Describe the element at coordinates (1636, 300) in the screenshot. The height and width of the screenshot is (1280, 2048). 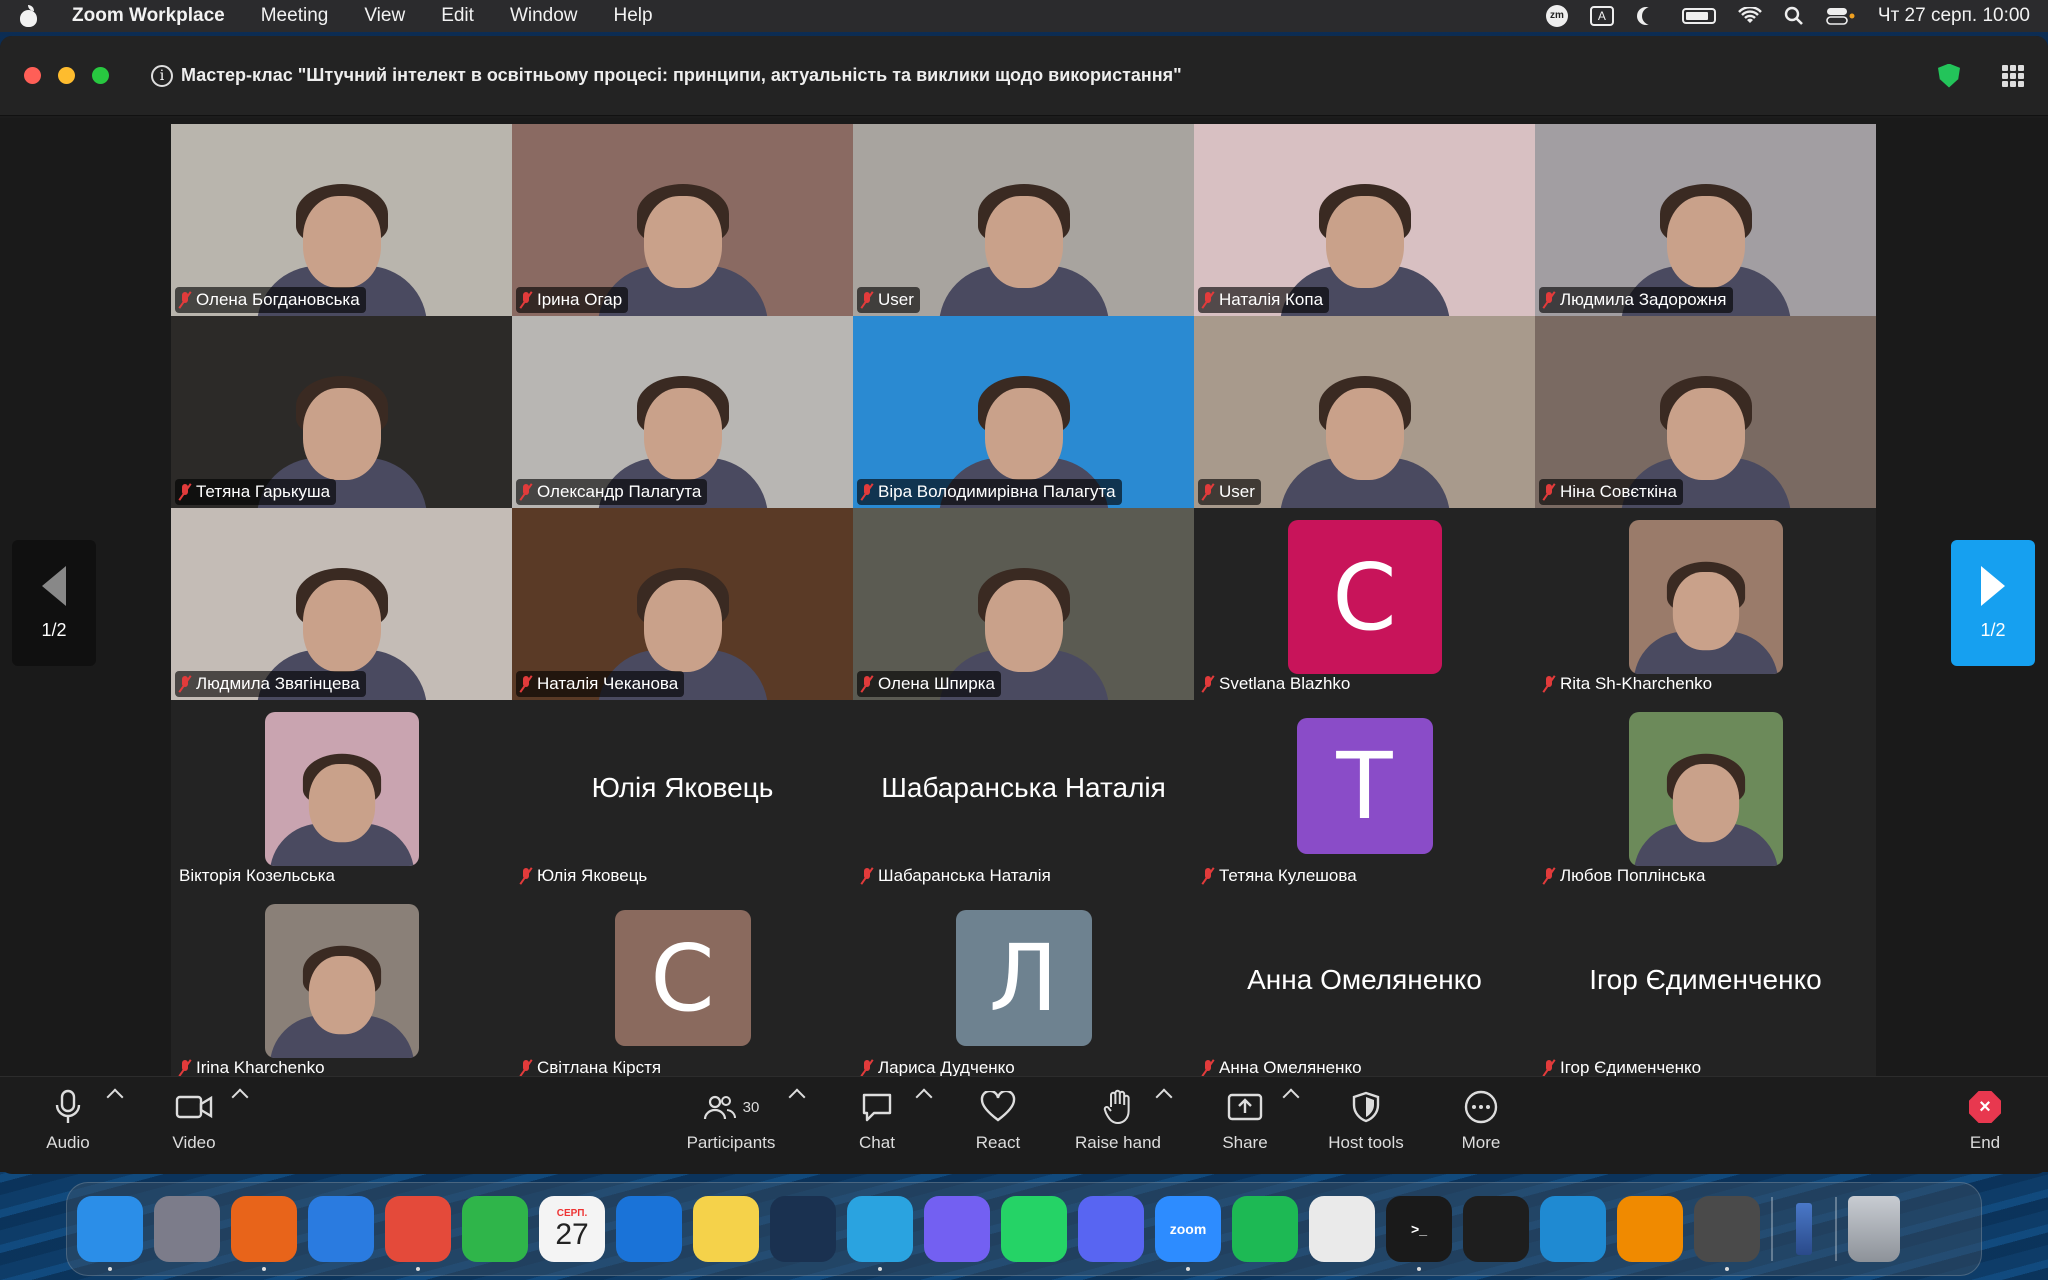
I see `participant-name-tag: Людмила Задорожня` at that location.